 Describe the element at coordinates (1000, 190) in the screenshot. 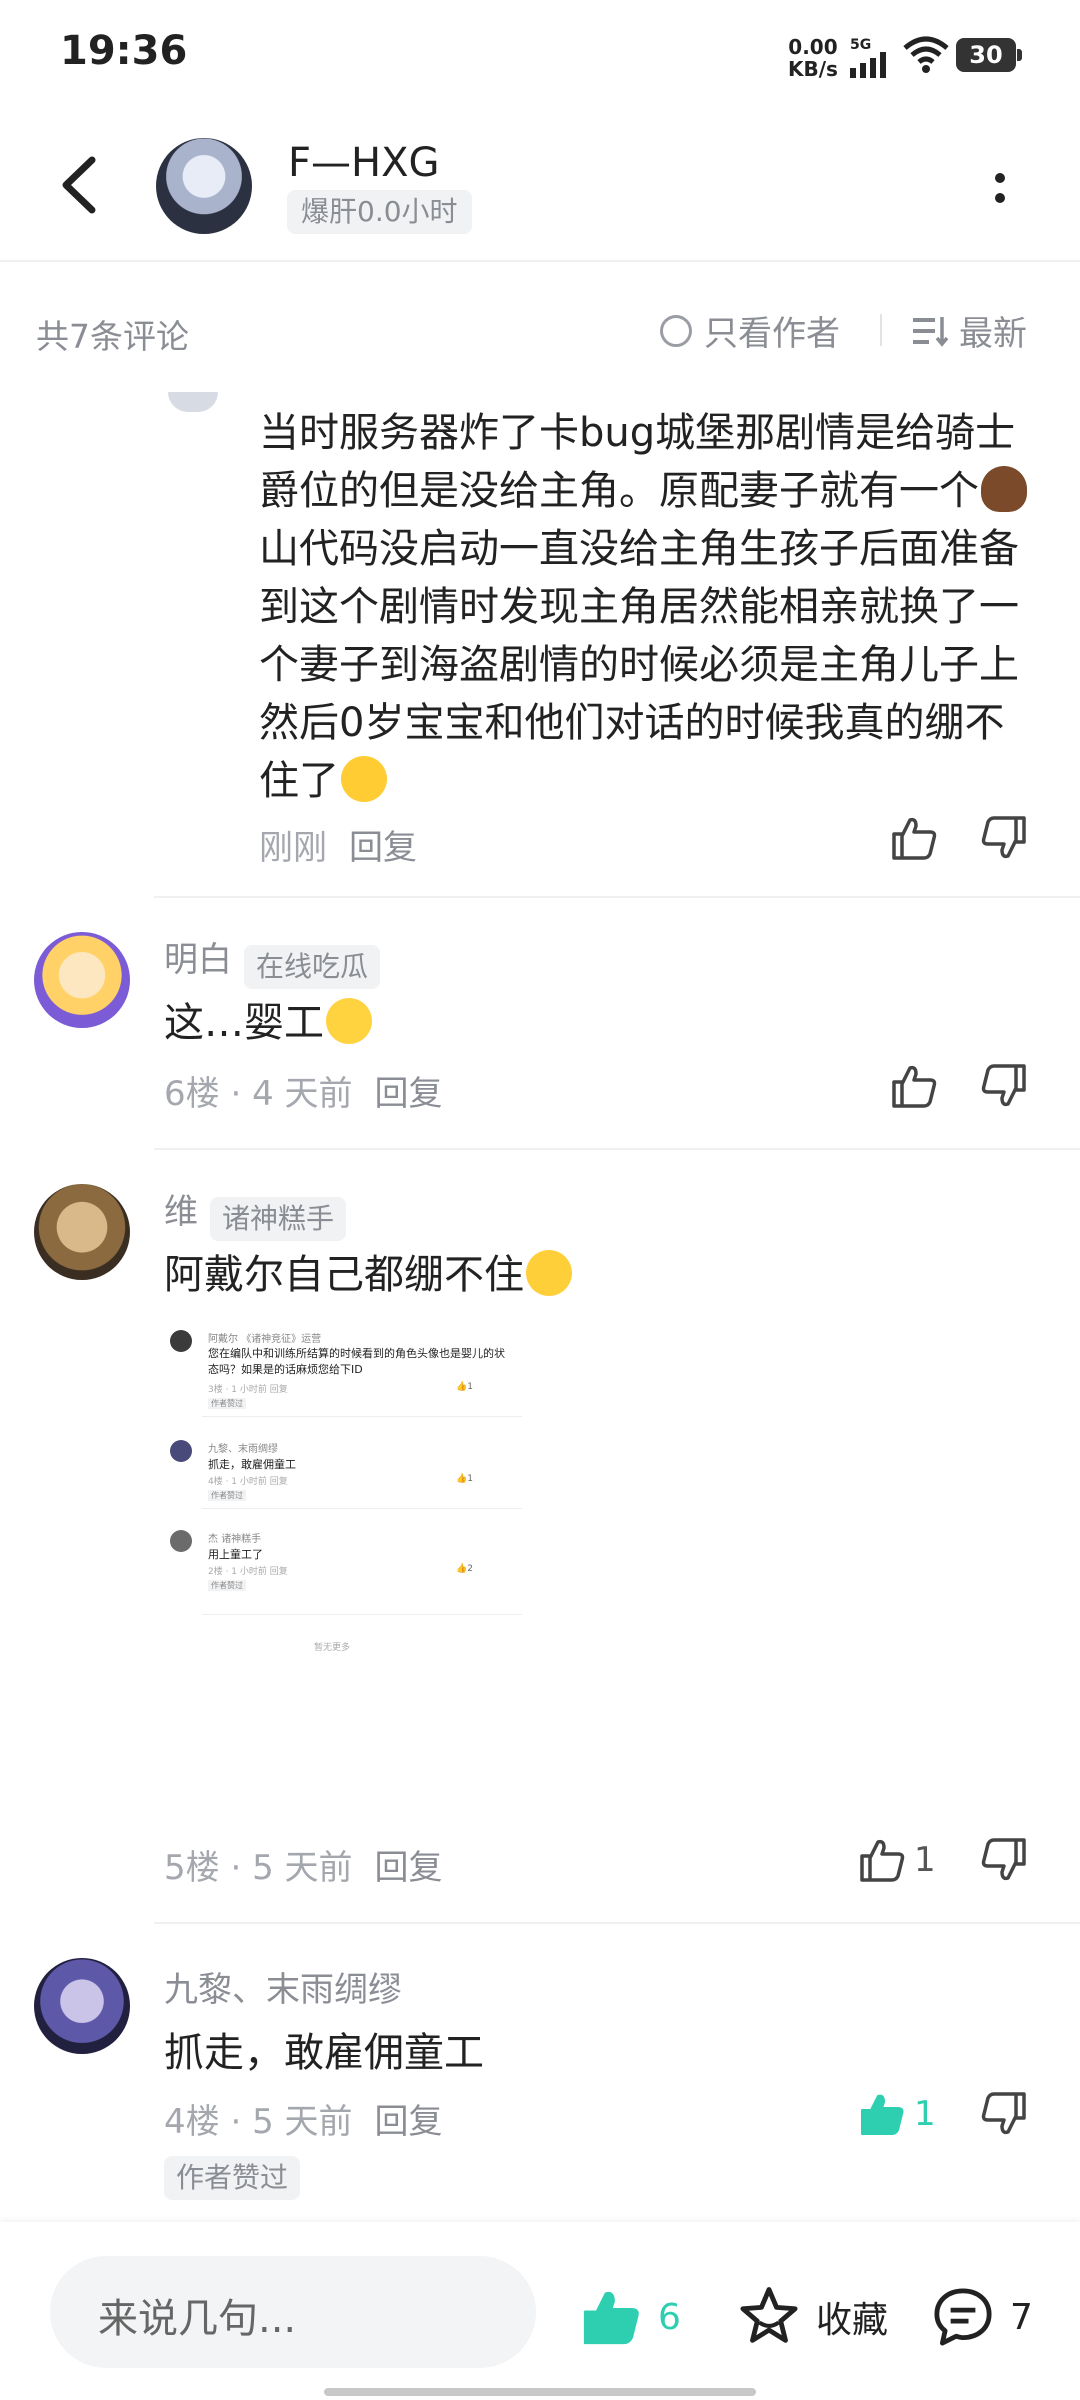

I see `more-button` at that location.